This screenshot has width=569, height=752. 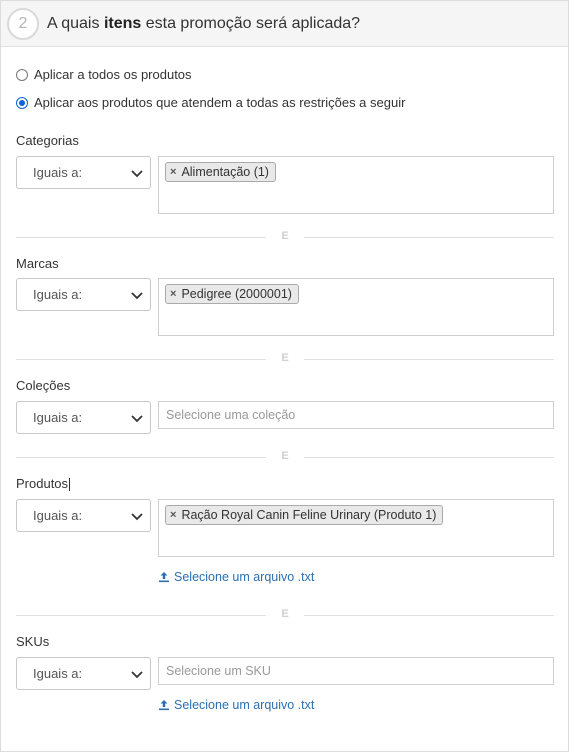 I want to click on step-number-badge: 2, so click(x=23, y=23).